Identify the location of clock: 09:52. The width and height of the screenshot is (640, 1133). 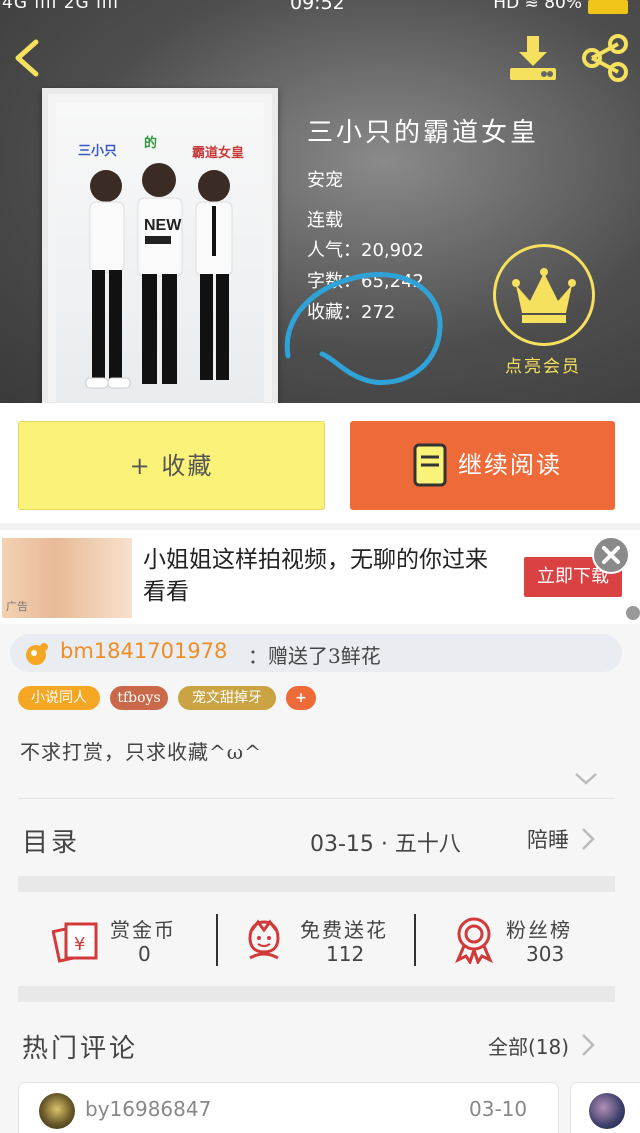
(317, 7).